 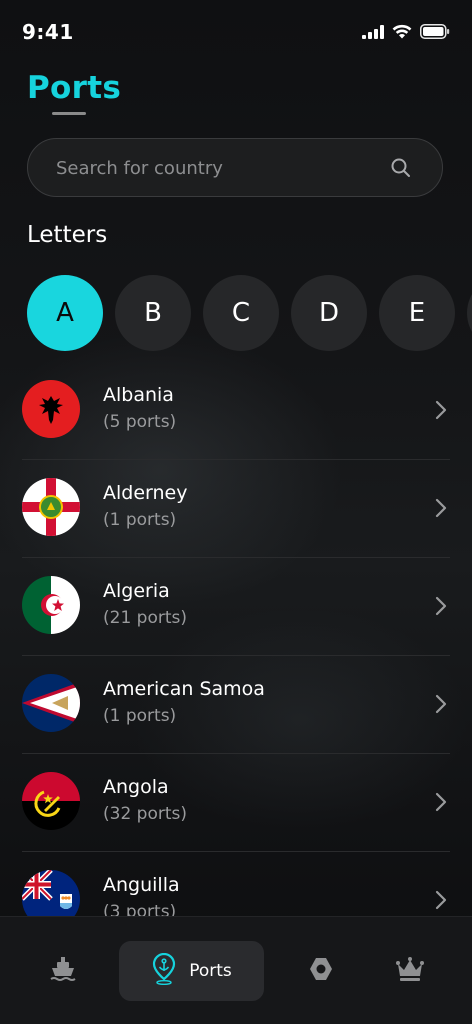 I want to click on country-row-alderney: Alderney (1 ports), so click(x=236, y=509).